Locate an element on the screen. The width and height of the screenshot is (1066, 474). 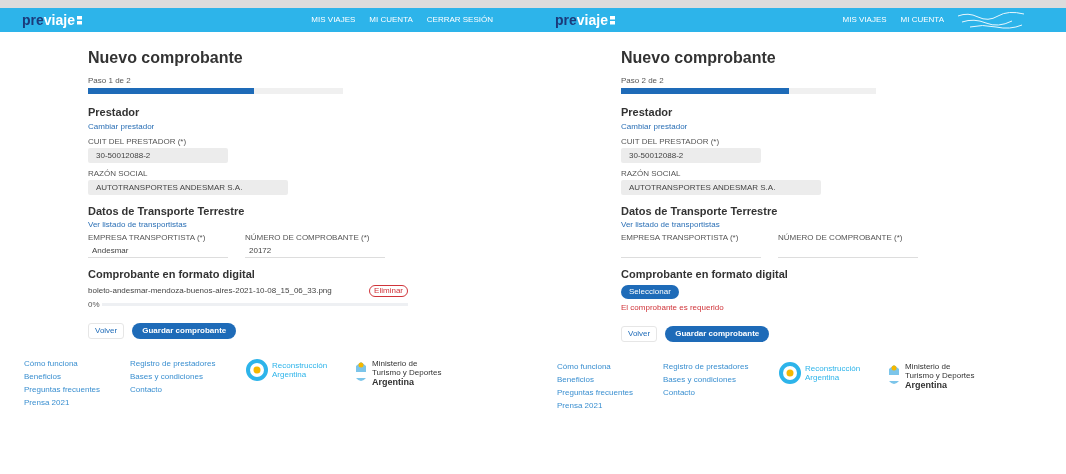
step-label: Paso 1 de 2 is located at coordinates (110, 80).